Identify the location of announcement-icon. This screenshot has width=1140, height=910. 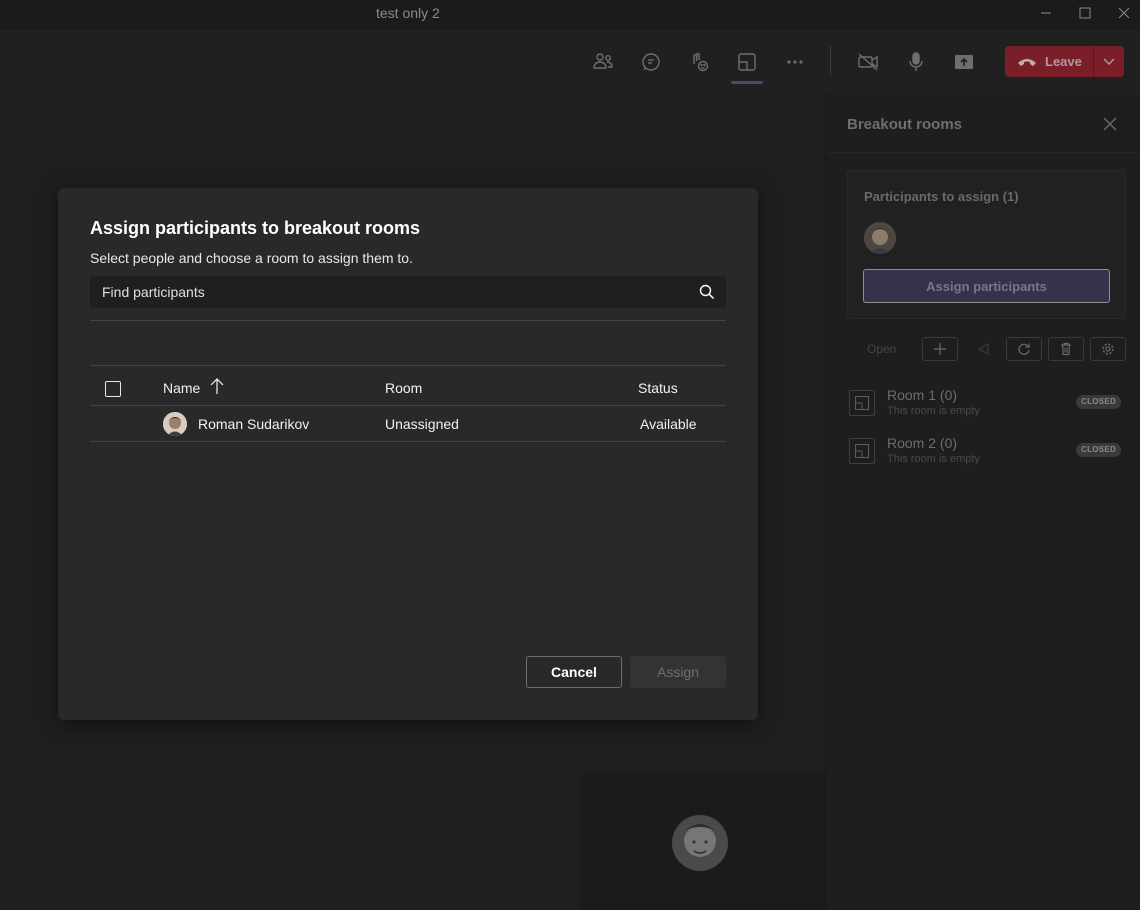
(983, 349).